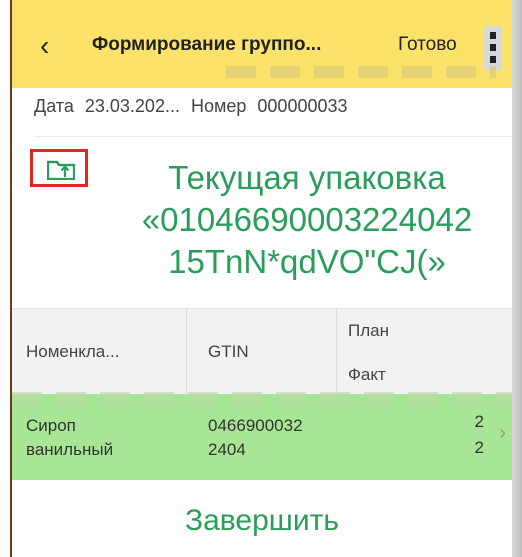 This screenshot has height=557, width=522. I want to click on package-line-1: Текущая упаковка, so click(307, 177).